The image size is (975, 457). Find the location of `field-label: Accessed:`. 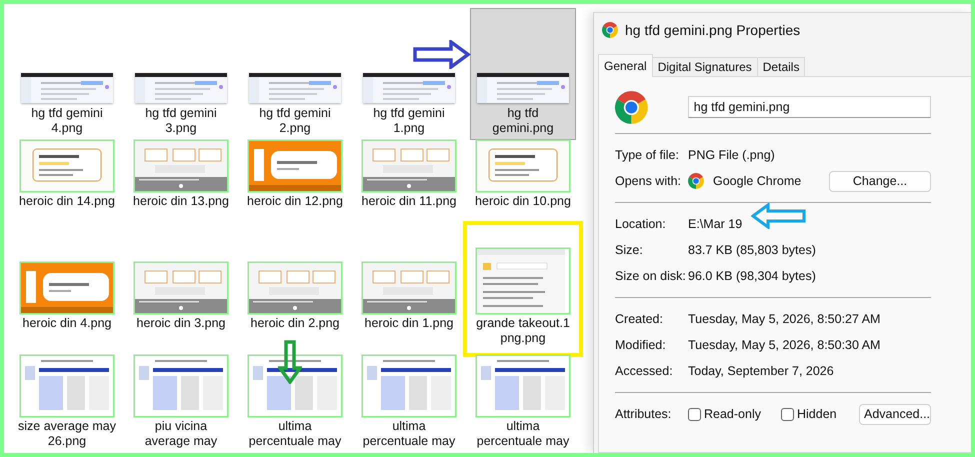

field-label: Accessed: is located at coordinates (644, 371).